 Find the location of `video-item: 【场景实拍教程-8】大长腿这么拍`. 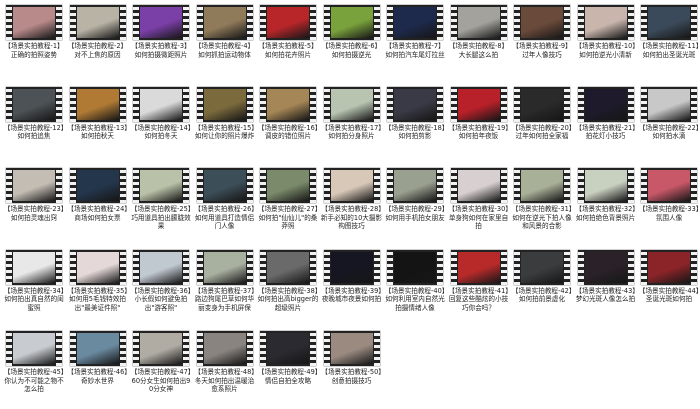

video-item: 【场景实拍教程-8】大长腿这么拍 is located at coordinates (479, 42).